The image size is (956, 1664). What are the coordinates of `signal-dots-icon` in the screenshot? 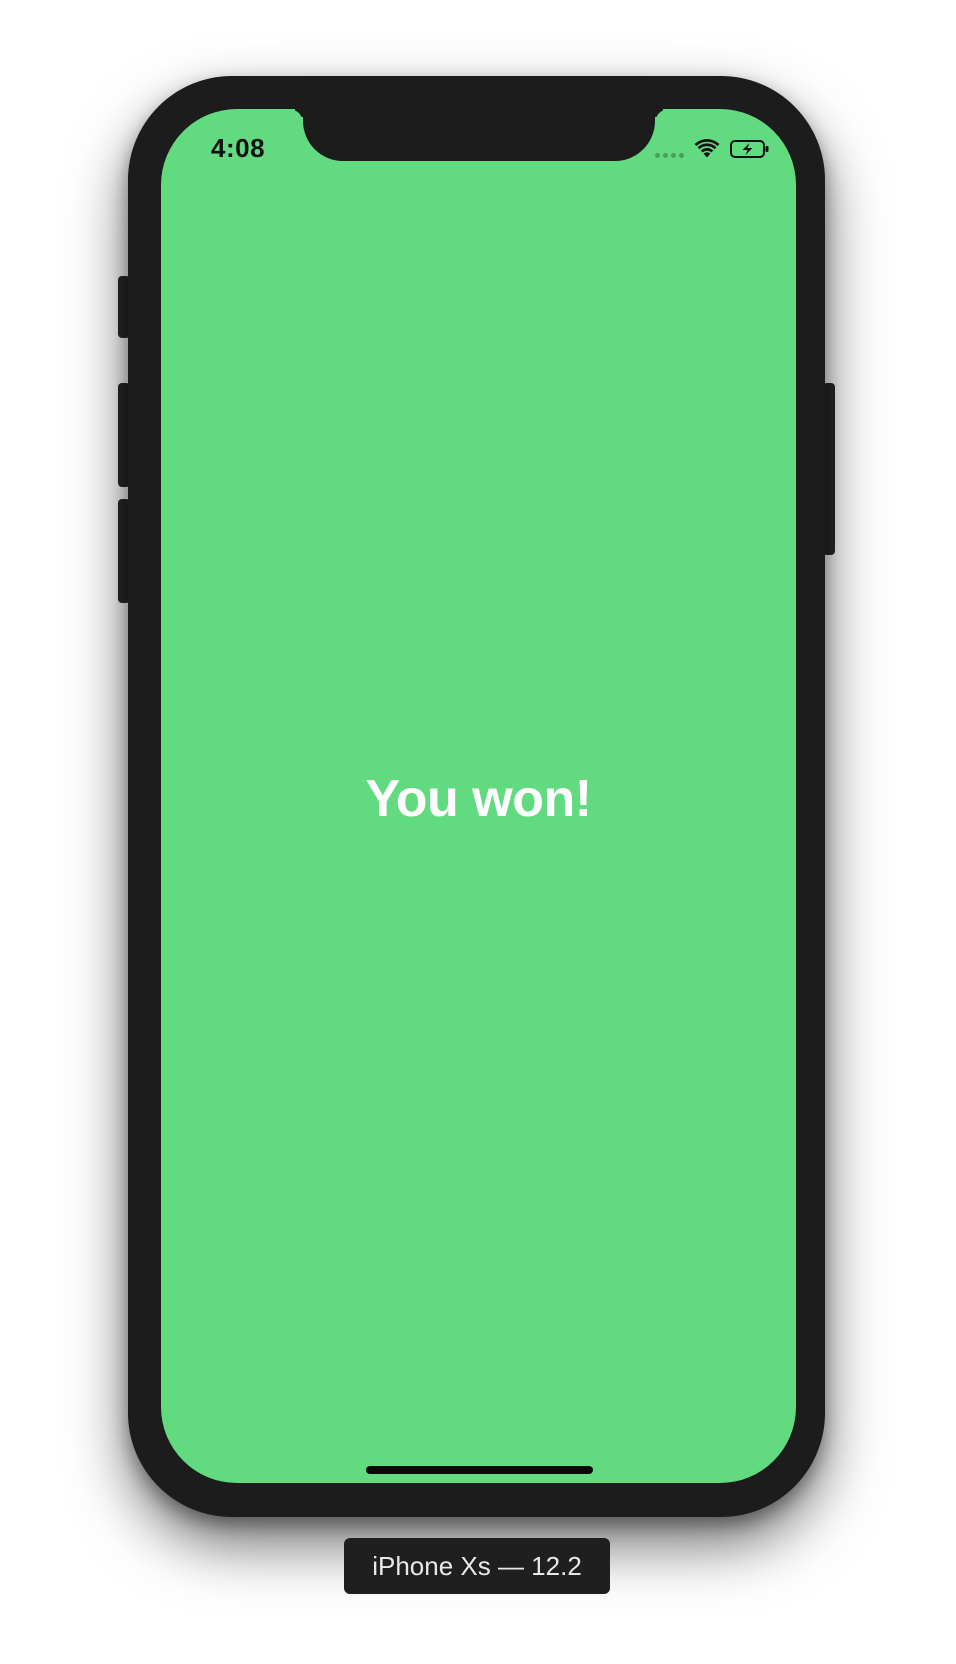 It's located at (669, 149).